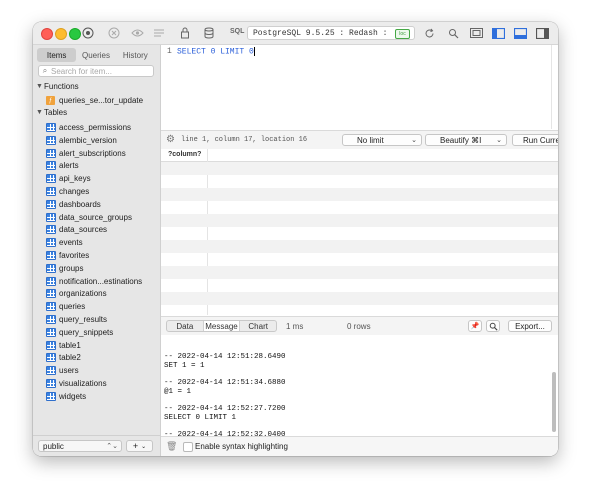 The width and height of the screenshot is (590, 500). What do you see at coordinates (102, 229) in the screenshot?
I see `table-item: data_sources` at bounding box center [102, 229].